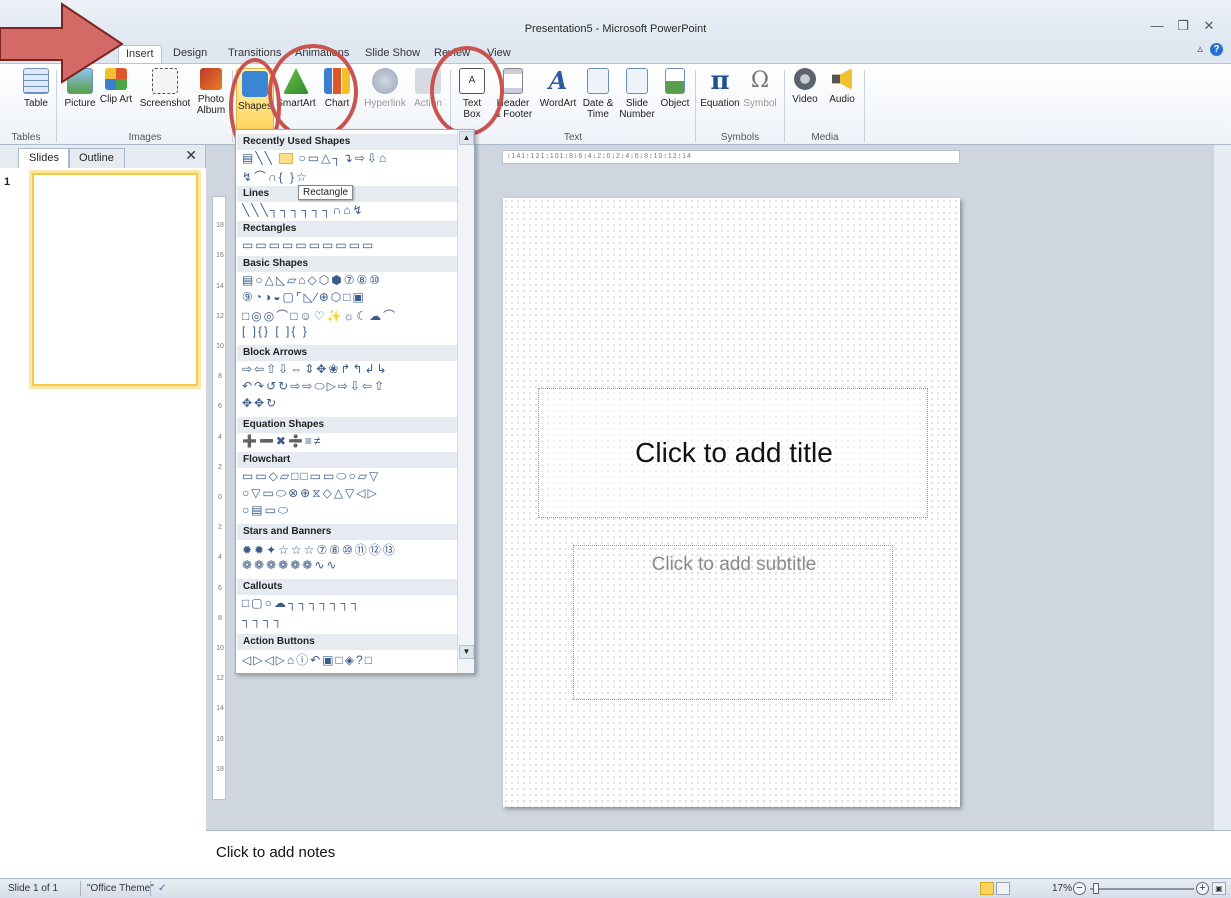  I want to click on shapes-button: Shapes, so click(255, 100).